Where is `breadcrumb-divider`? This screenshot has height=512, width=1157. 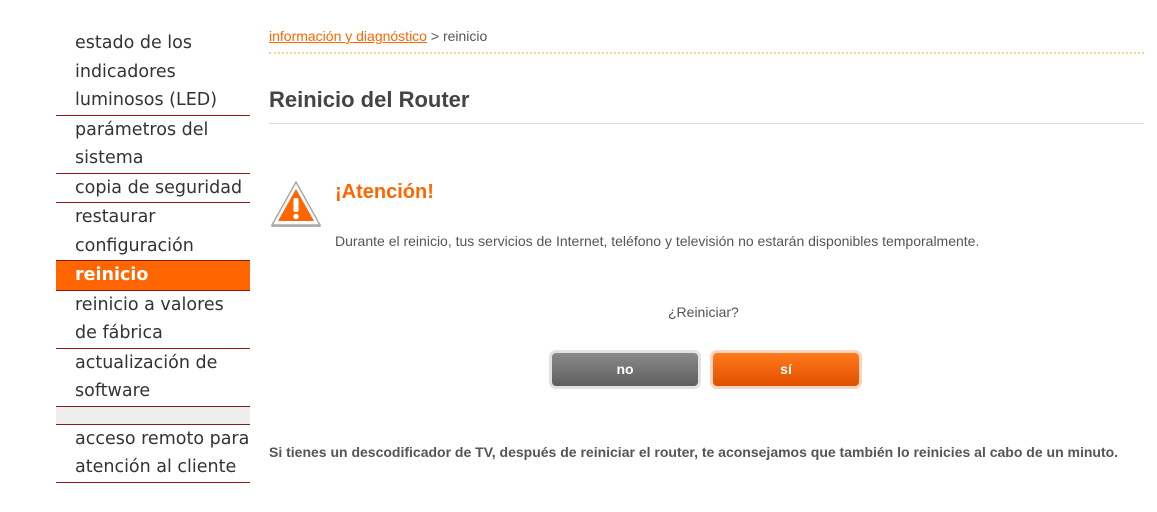
breadcrumb-divider is located at coordinates (706, 53).